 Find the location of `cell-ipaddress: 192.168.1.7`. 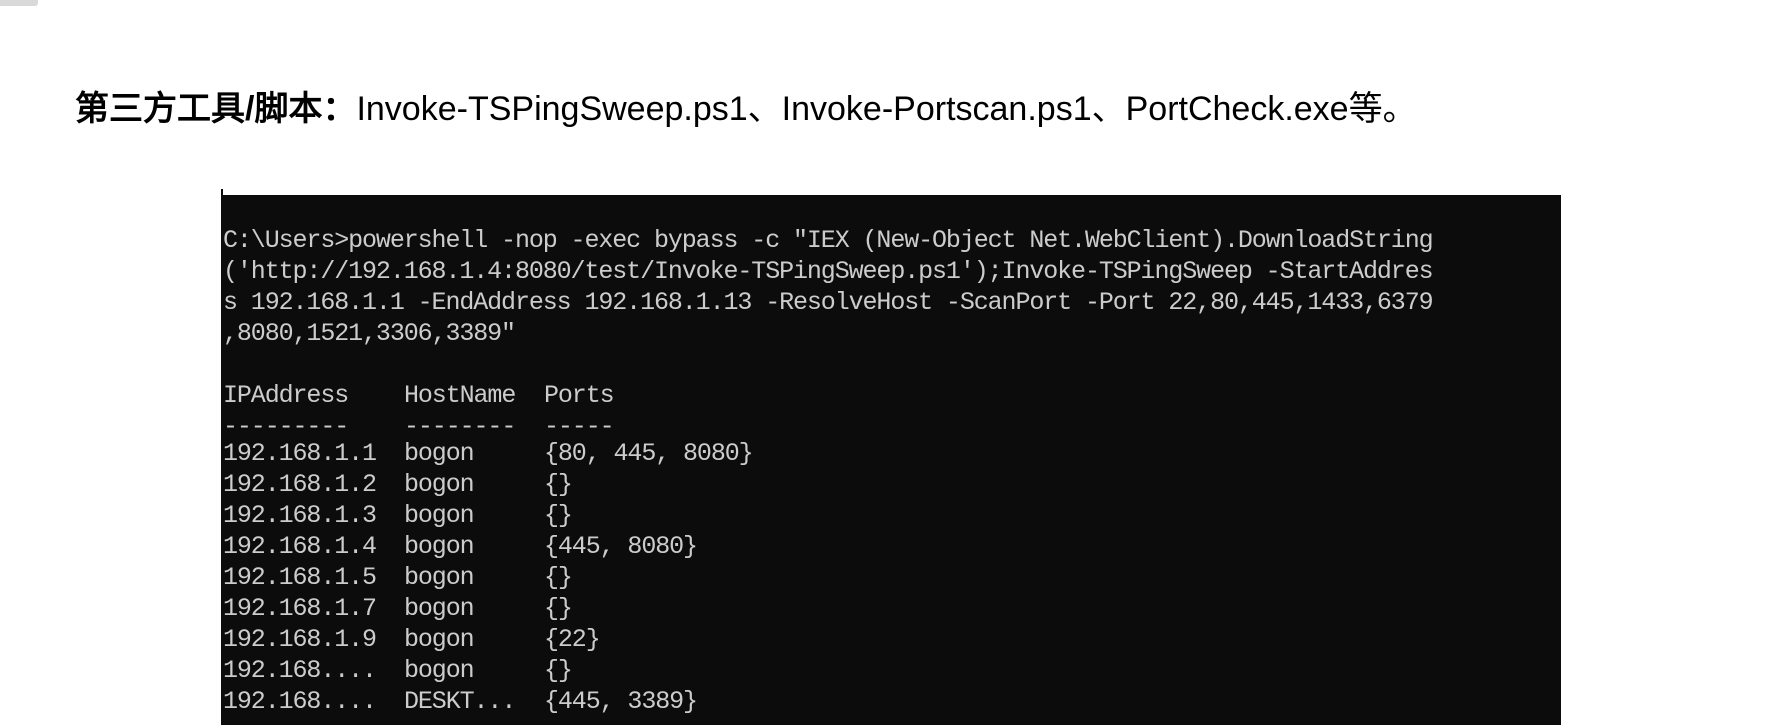

cell-ipaddress: 192.168.1.7 is located at coordinates (300, 608).